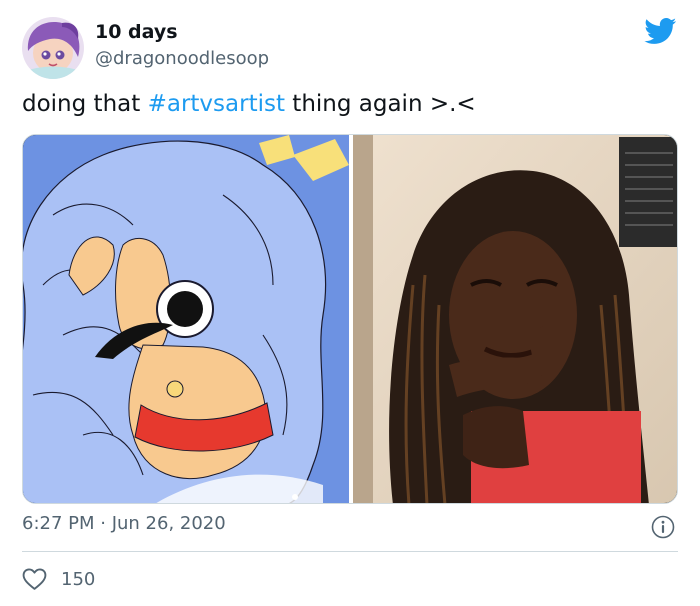 The height and width of the screenshot is (606, 700). What do you see at coordinates (136, 32) in the screenshot?
I see `display-name: 10 days` at bounding box center [136, 32].